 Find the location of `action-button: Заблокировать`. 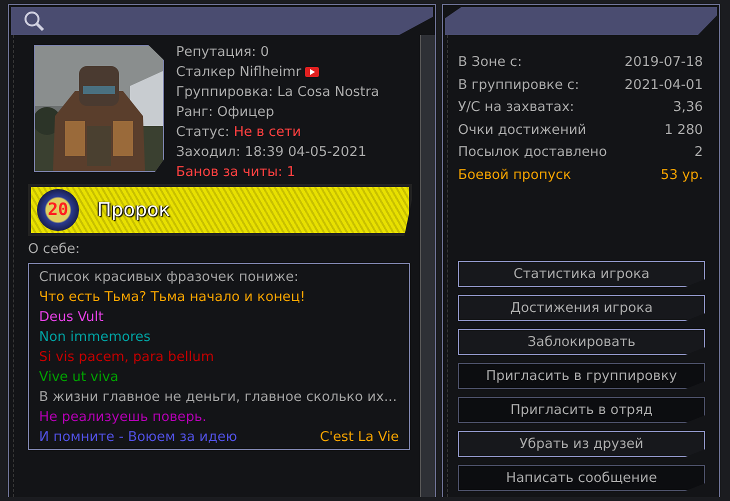

action-button: Заблокировать is located at coordinates (581, 342).